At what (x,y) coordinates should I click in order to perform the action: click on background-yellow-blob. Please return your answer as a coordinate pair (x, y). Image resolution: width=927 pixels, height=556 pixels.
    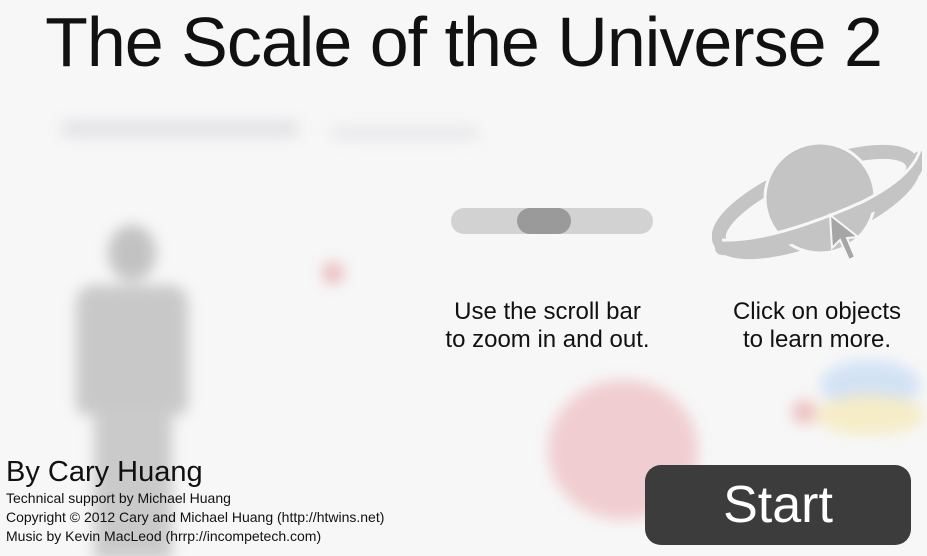
    Looking at the image, I should click on (870, 415).